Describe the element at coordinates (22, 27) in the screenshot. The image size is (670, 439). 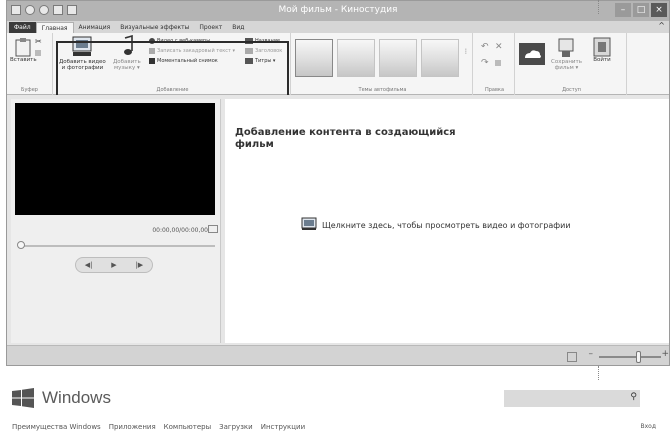
I see `tab-file: Файл` at that location.